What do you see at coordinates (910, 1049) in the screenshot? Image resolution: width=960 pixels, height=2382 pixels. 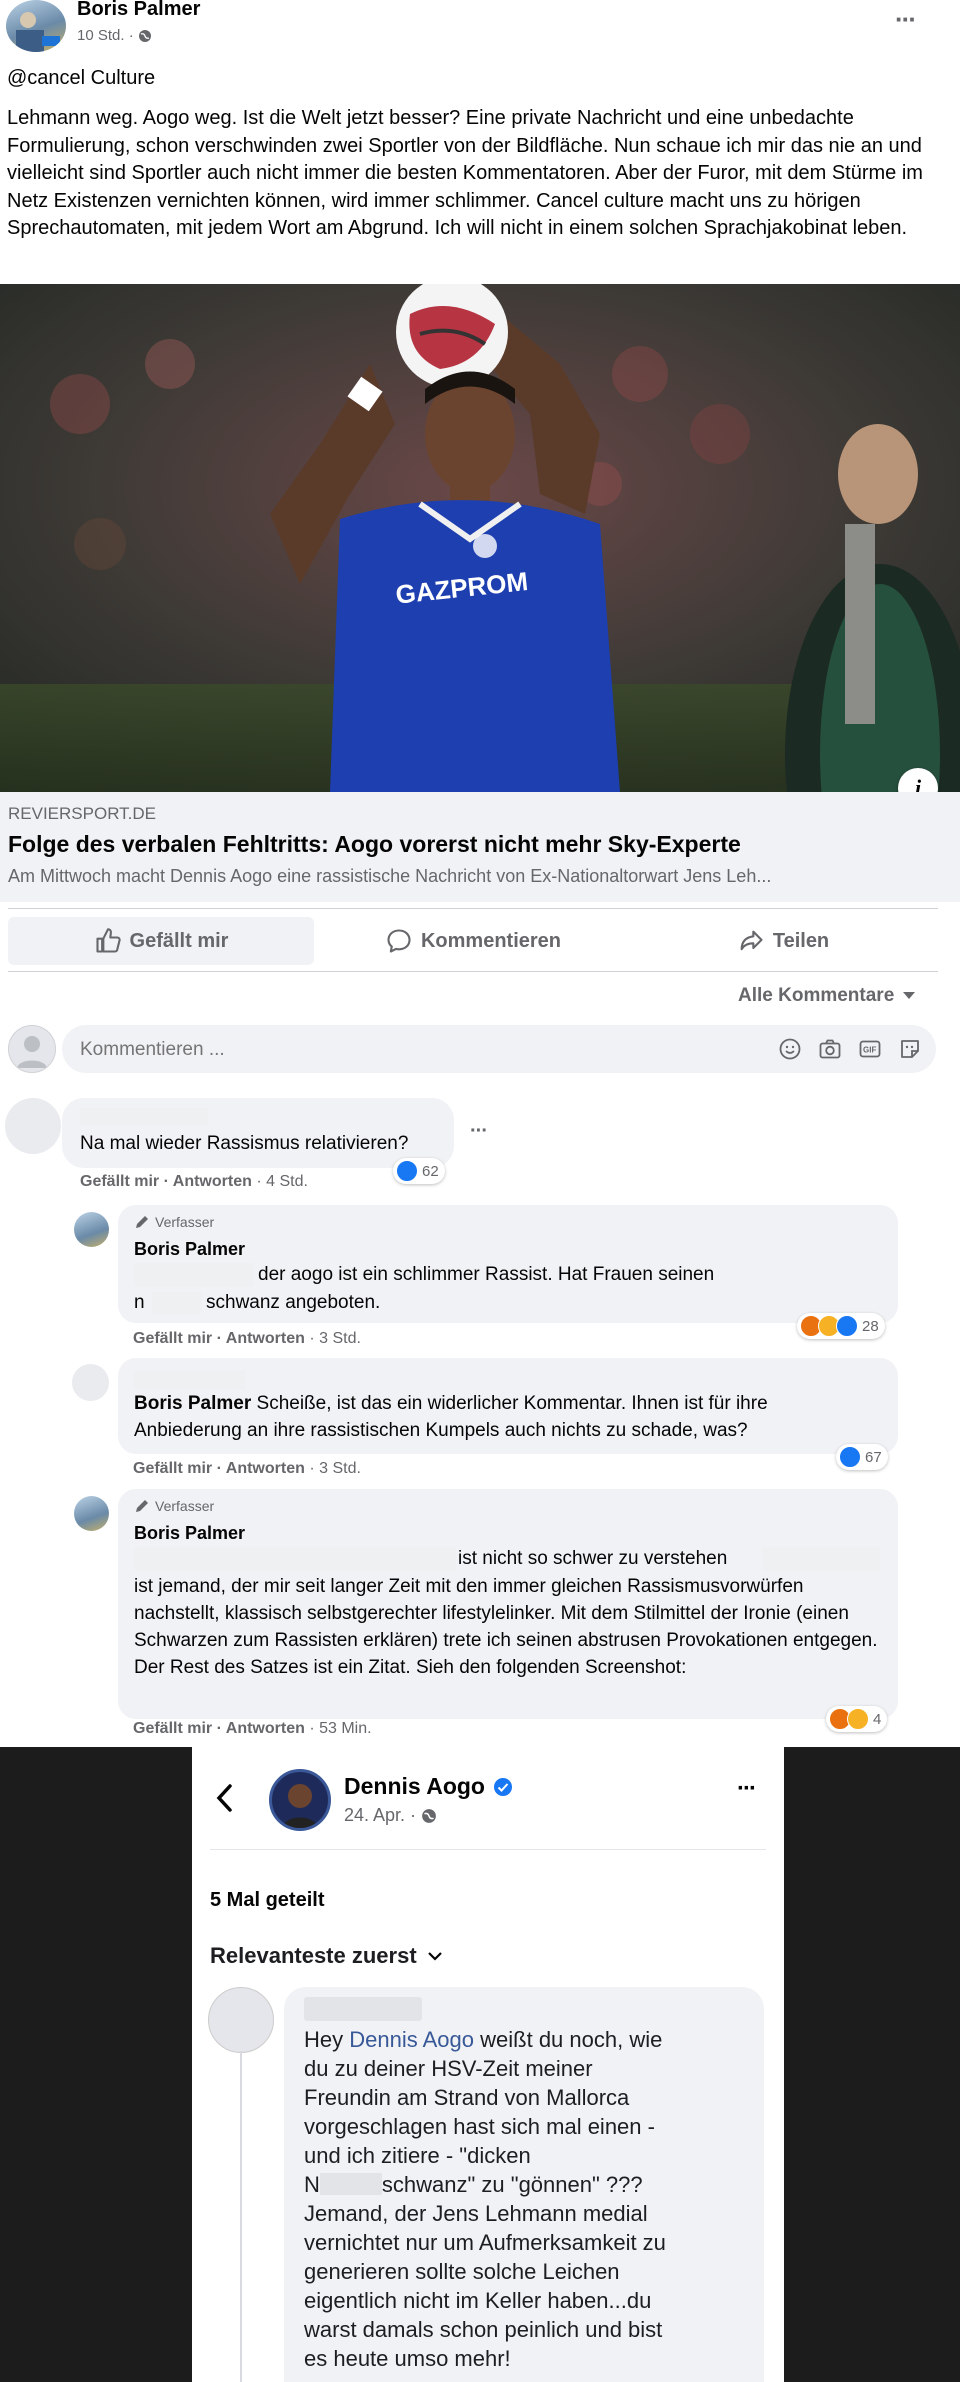 I see `sticker-icon` at bounding box center [910, 1049].